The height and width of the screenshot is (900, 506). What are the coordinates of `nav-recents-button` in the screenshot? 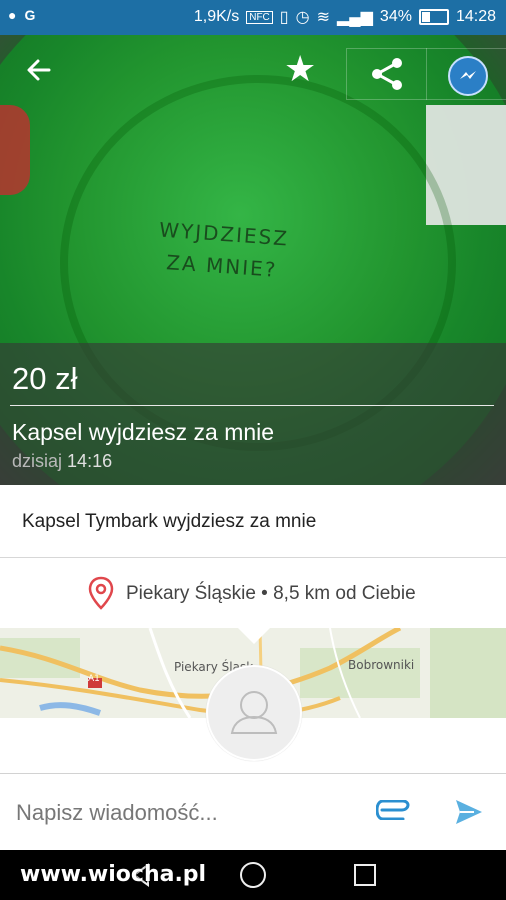 It's located at (365, 875).